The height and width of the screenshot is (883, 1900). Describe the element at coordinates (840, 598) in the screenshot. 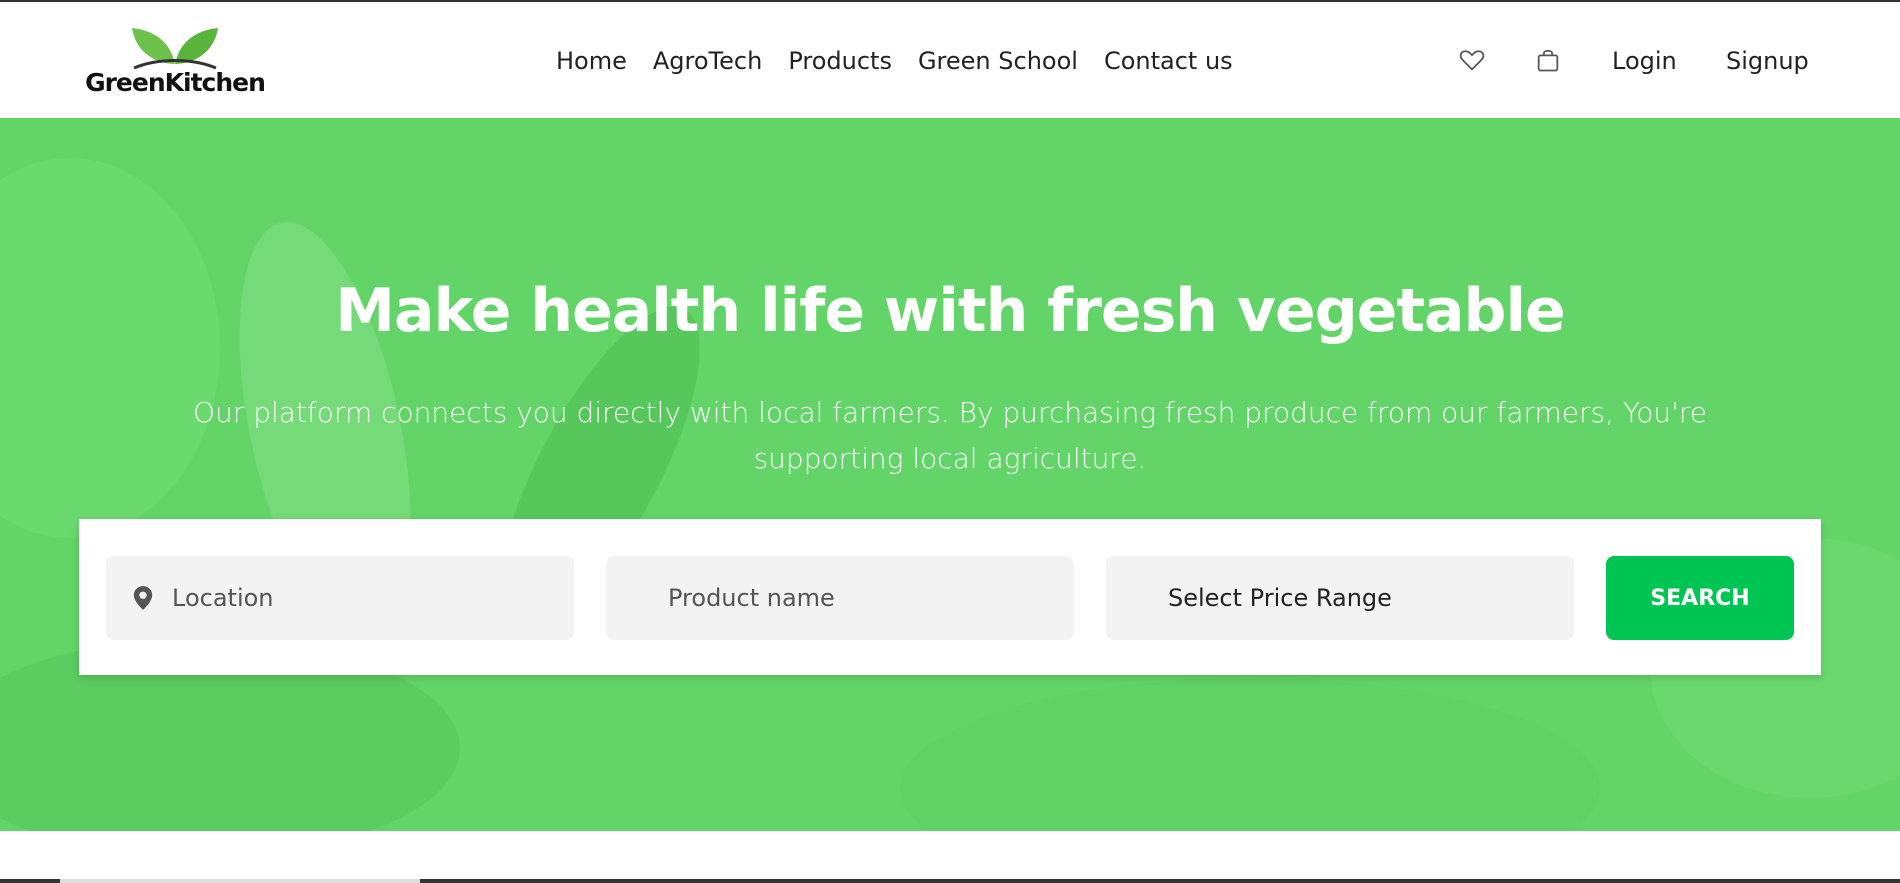

I see `product-name-input: Product name` at that location.